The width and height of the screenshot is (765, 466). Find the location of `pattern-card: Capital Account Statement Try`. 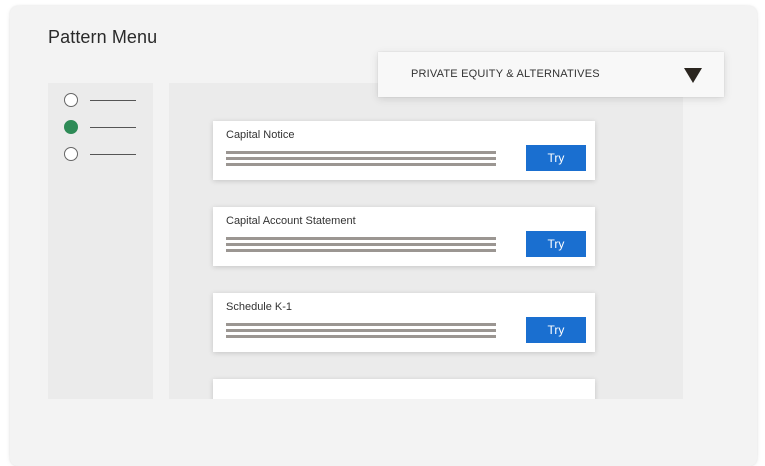

pattern-card: Capital Account Statement Try is located at coordinates (404, 236).